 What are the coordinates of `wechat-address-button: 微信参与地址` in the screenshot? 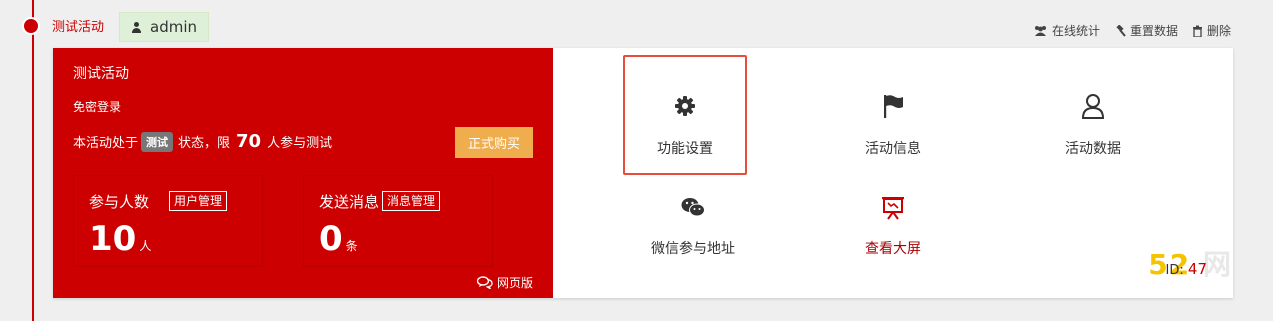 It's located at (693, 215).